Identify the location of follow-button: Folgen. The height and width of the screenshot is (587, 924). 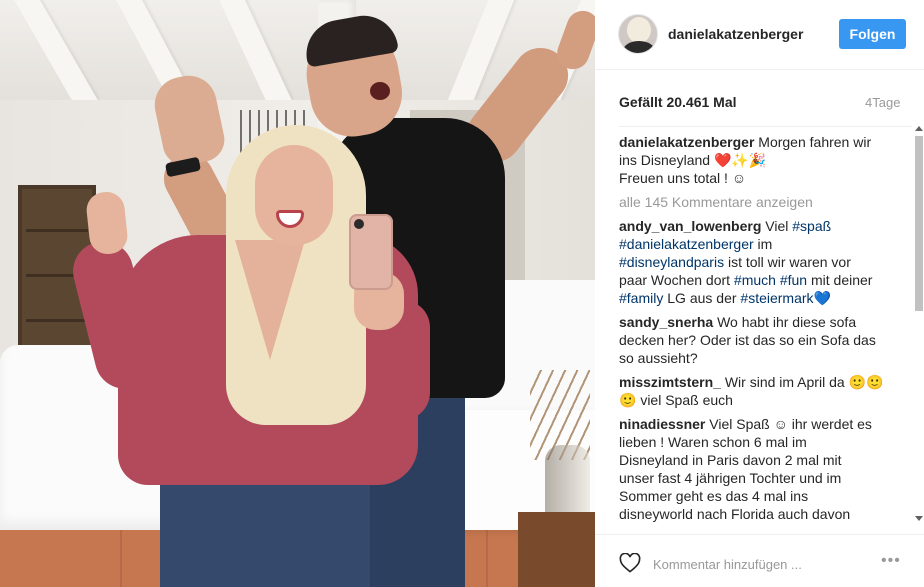
(872, 34).